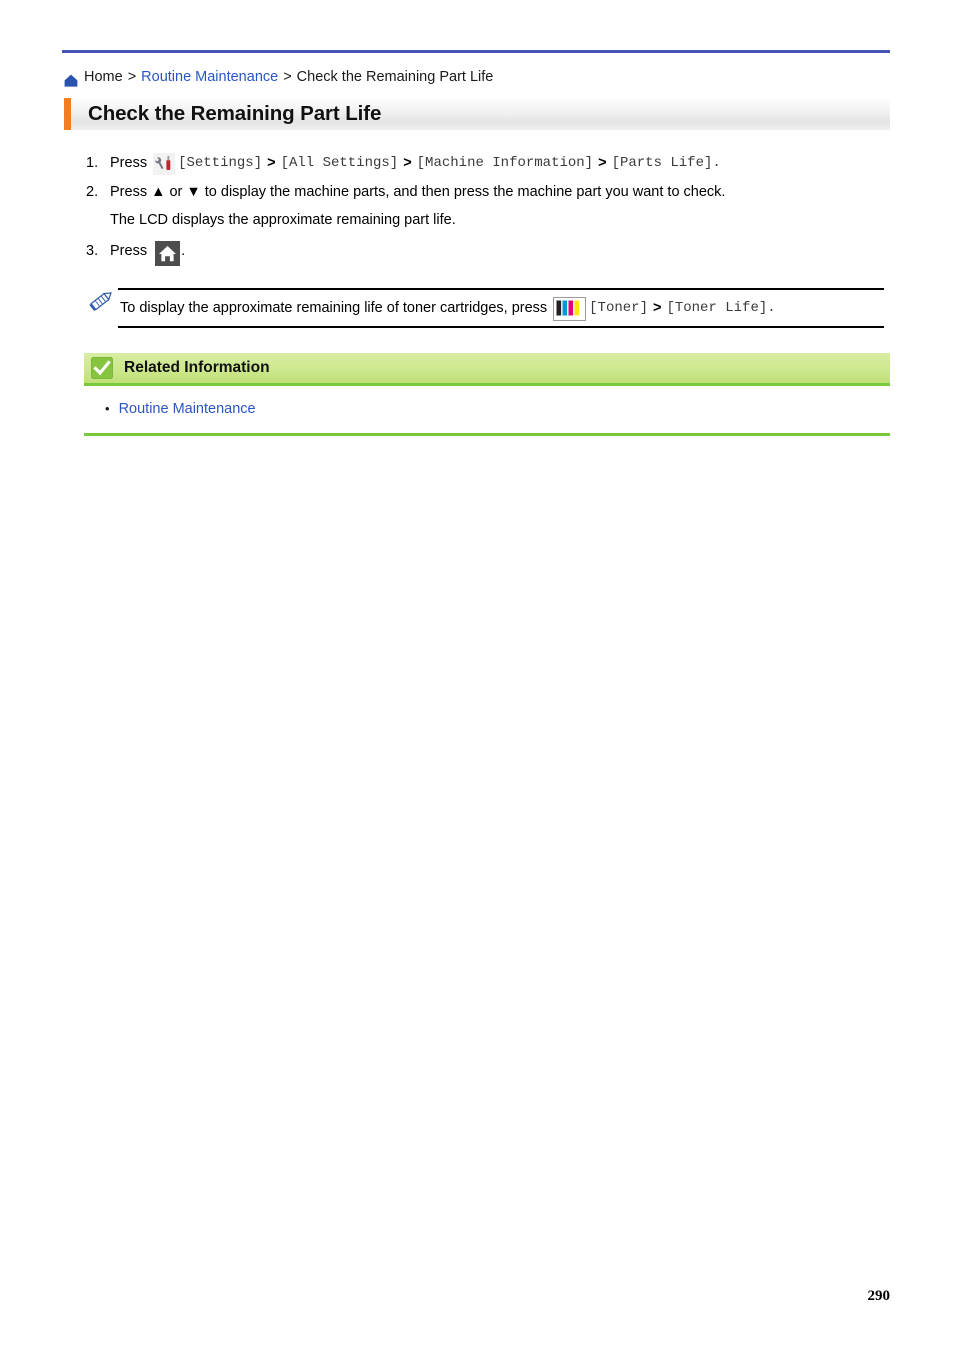 The height and width of the screenshot is (1350, 954). What do you see at coordinates (164, 164) in the screenshot?
I see `settings-wrench-screwdriver-icon` at bounding box center [164, 164].